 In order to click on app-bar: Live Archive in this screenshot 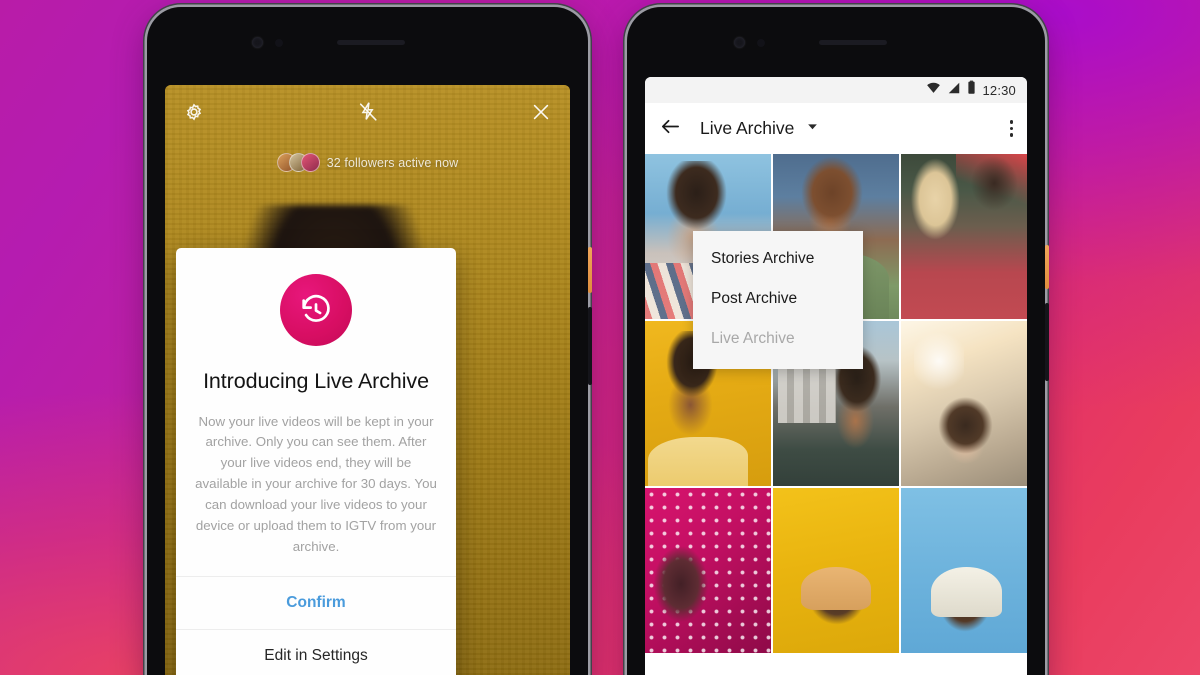, I will do `click(836, 128)`.